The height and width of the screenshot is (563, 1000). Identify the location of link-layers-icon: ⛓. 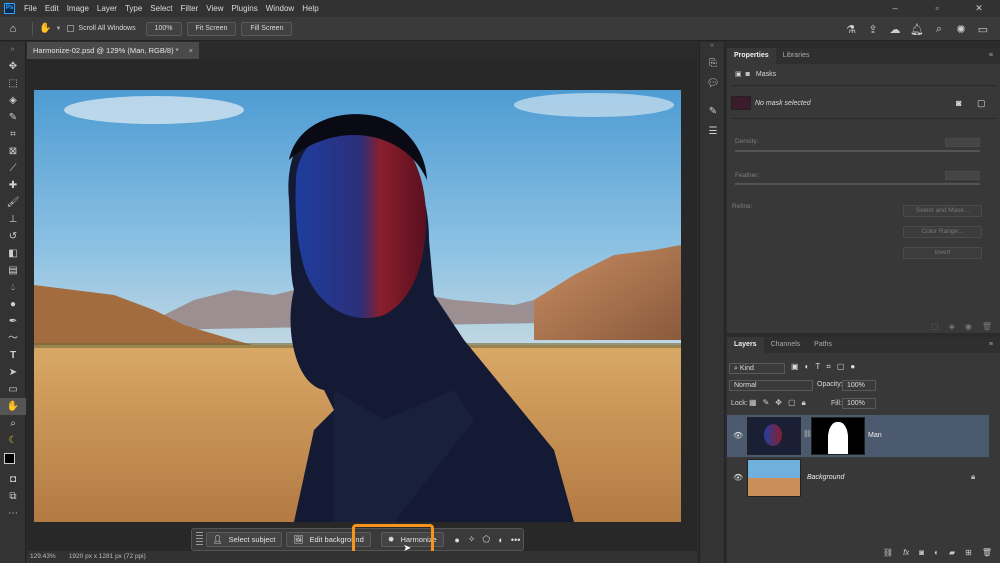
(888, 552).